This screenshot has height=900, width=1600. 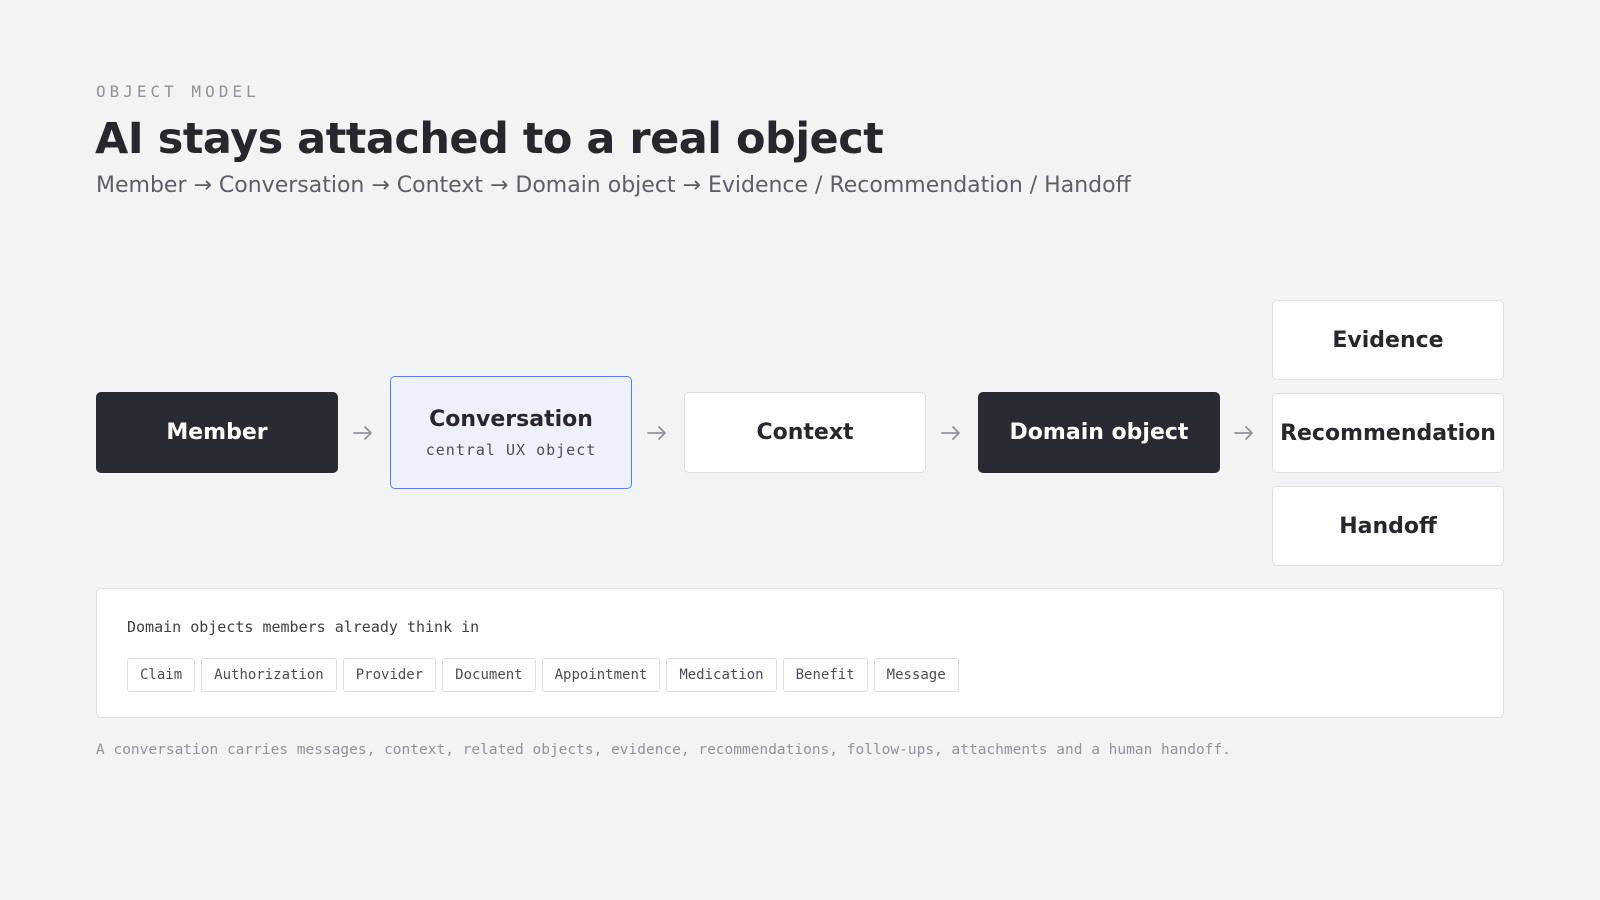 I want to click on node-context-label: Context, so click(x=805, y=432).